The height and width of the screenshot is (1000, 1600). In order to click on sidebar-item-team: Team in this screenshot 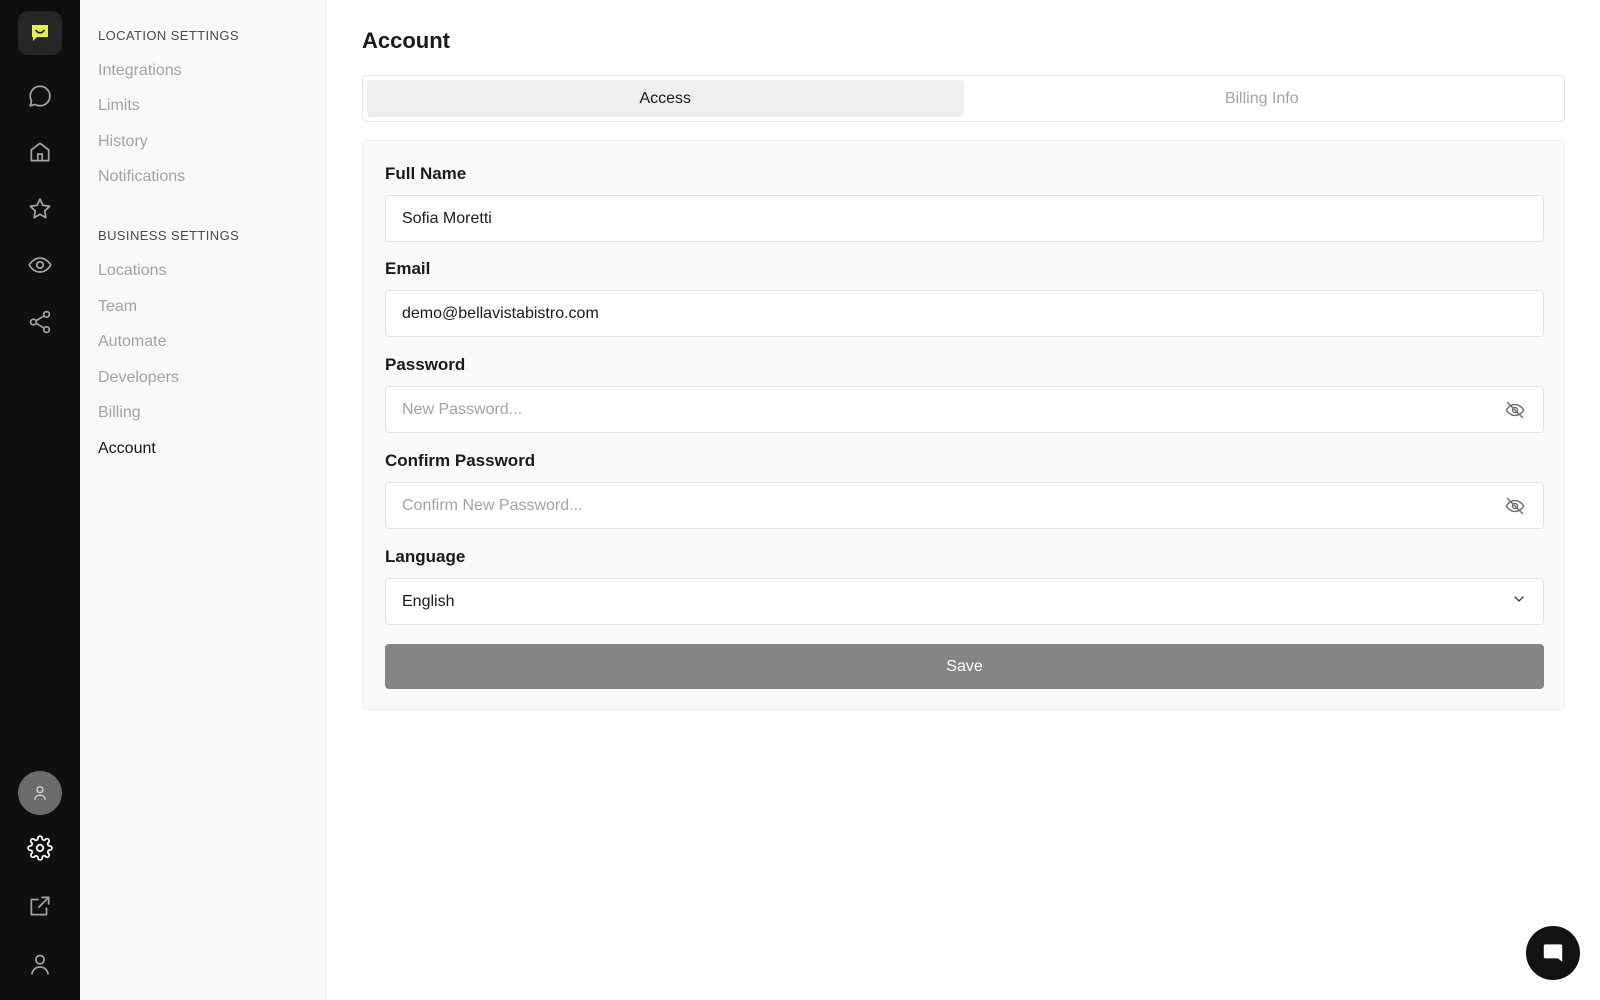, I will do `click(117, 307)`.